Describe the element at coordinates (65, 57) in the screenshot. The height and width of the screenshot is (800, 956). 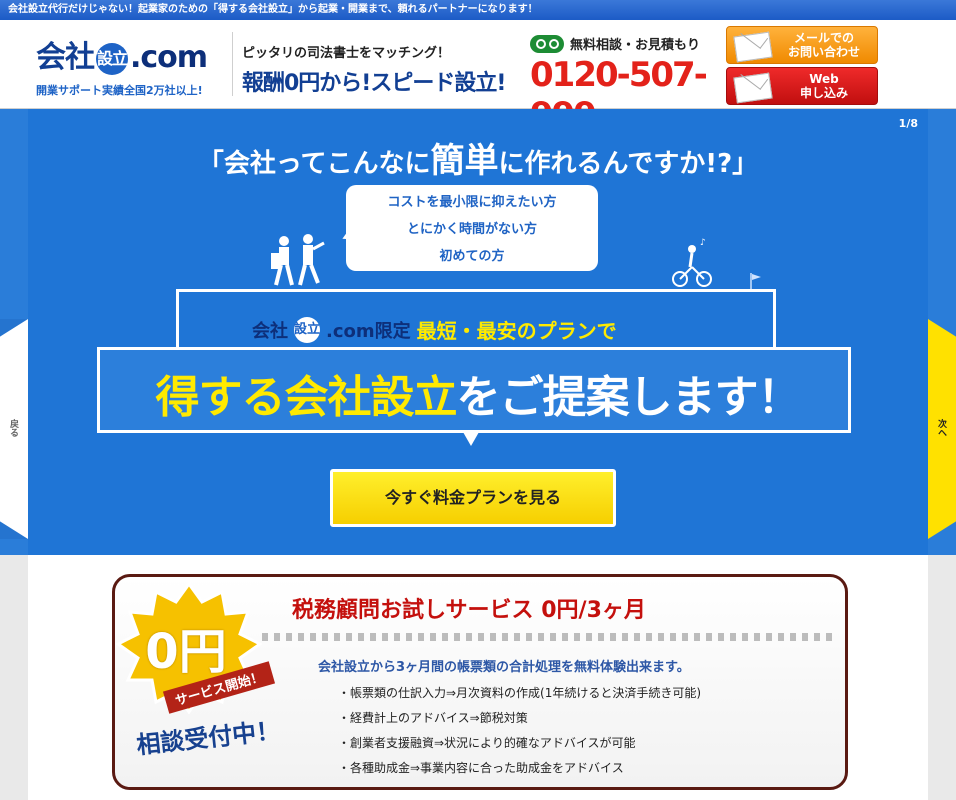
I see `logo-prefix: 会社` at that location.